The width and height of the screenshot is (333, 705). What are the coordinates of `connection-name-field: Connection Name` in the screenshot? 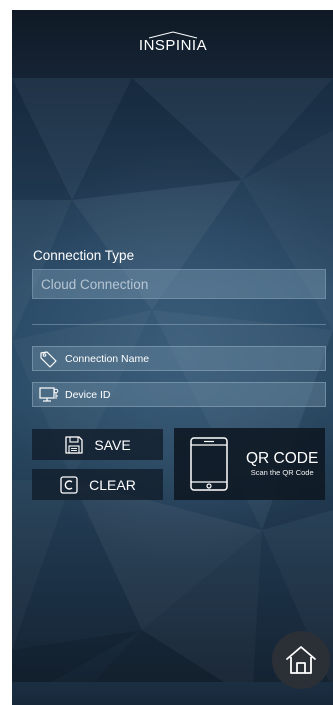 It's located at (179, 358).